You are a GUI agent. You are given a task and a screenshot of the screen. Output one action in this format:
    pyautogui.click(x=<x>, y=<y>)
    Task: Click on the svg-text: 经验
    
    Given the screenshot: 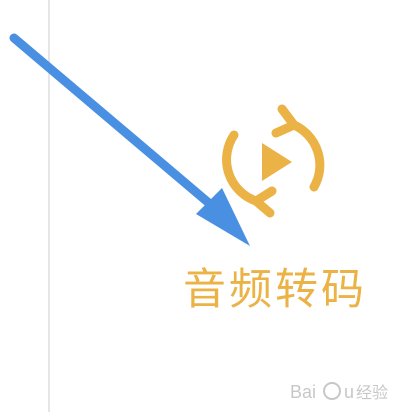 What is the action you would take?
    pyautogui.click(x=372, y=392)
    